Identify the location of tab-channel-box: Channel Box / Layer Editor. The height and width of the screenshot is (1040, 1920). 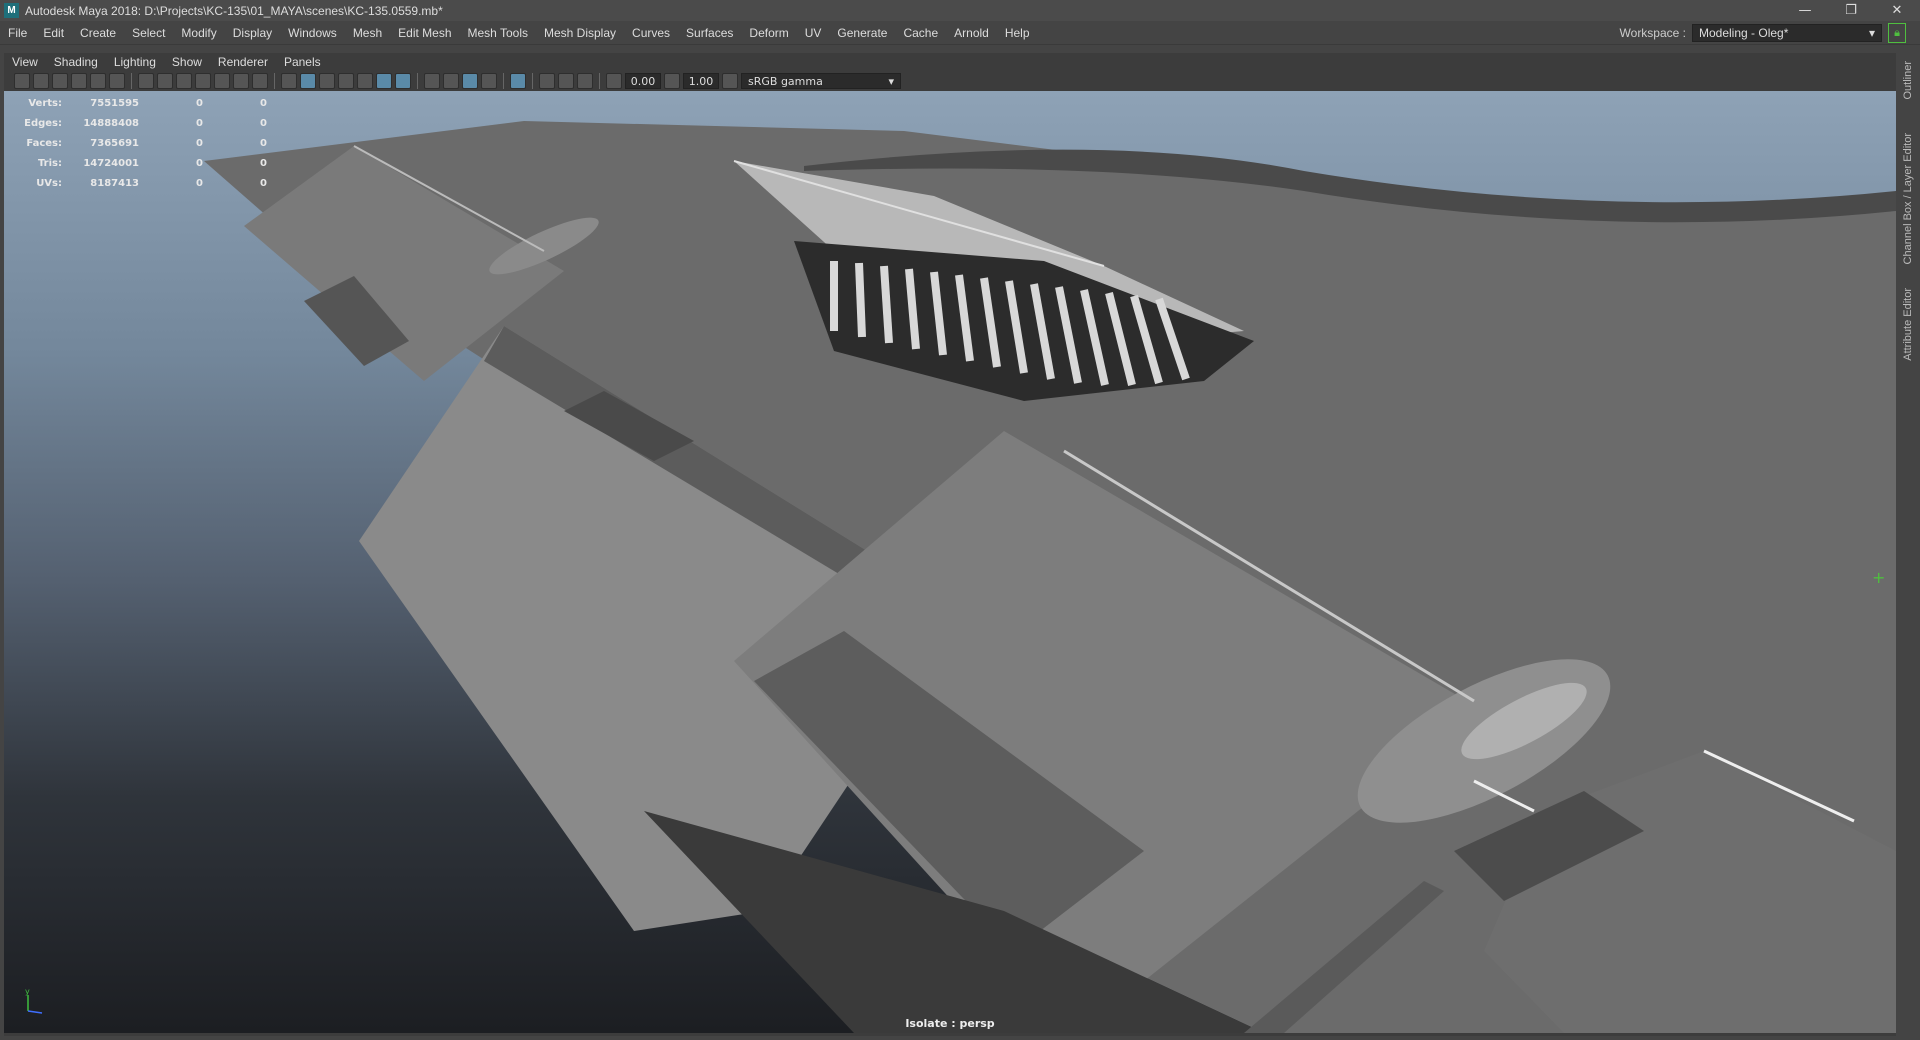
(1908, 198).